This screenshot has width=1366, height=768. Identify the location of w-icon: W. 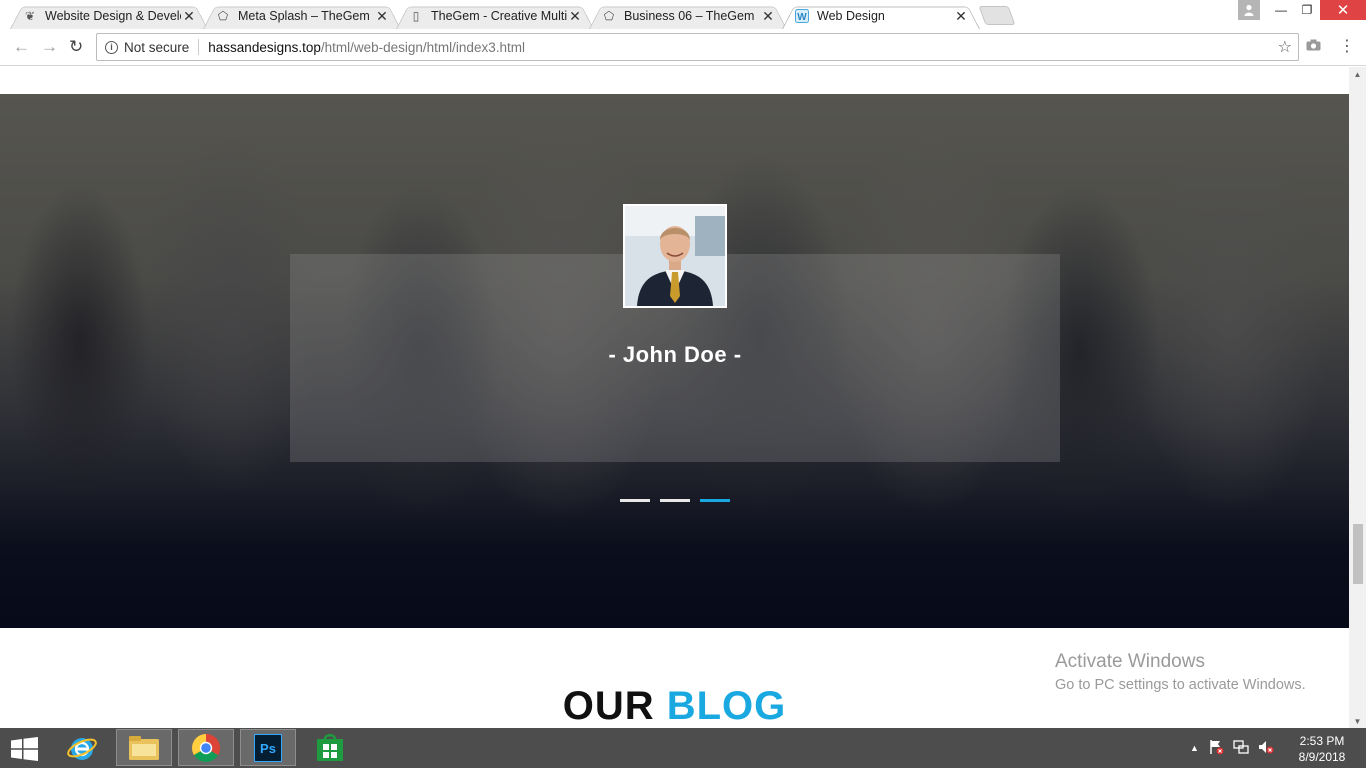
(802, 16).